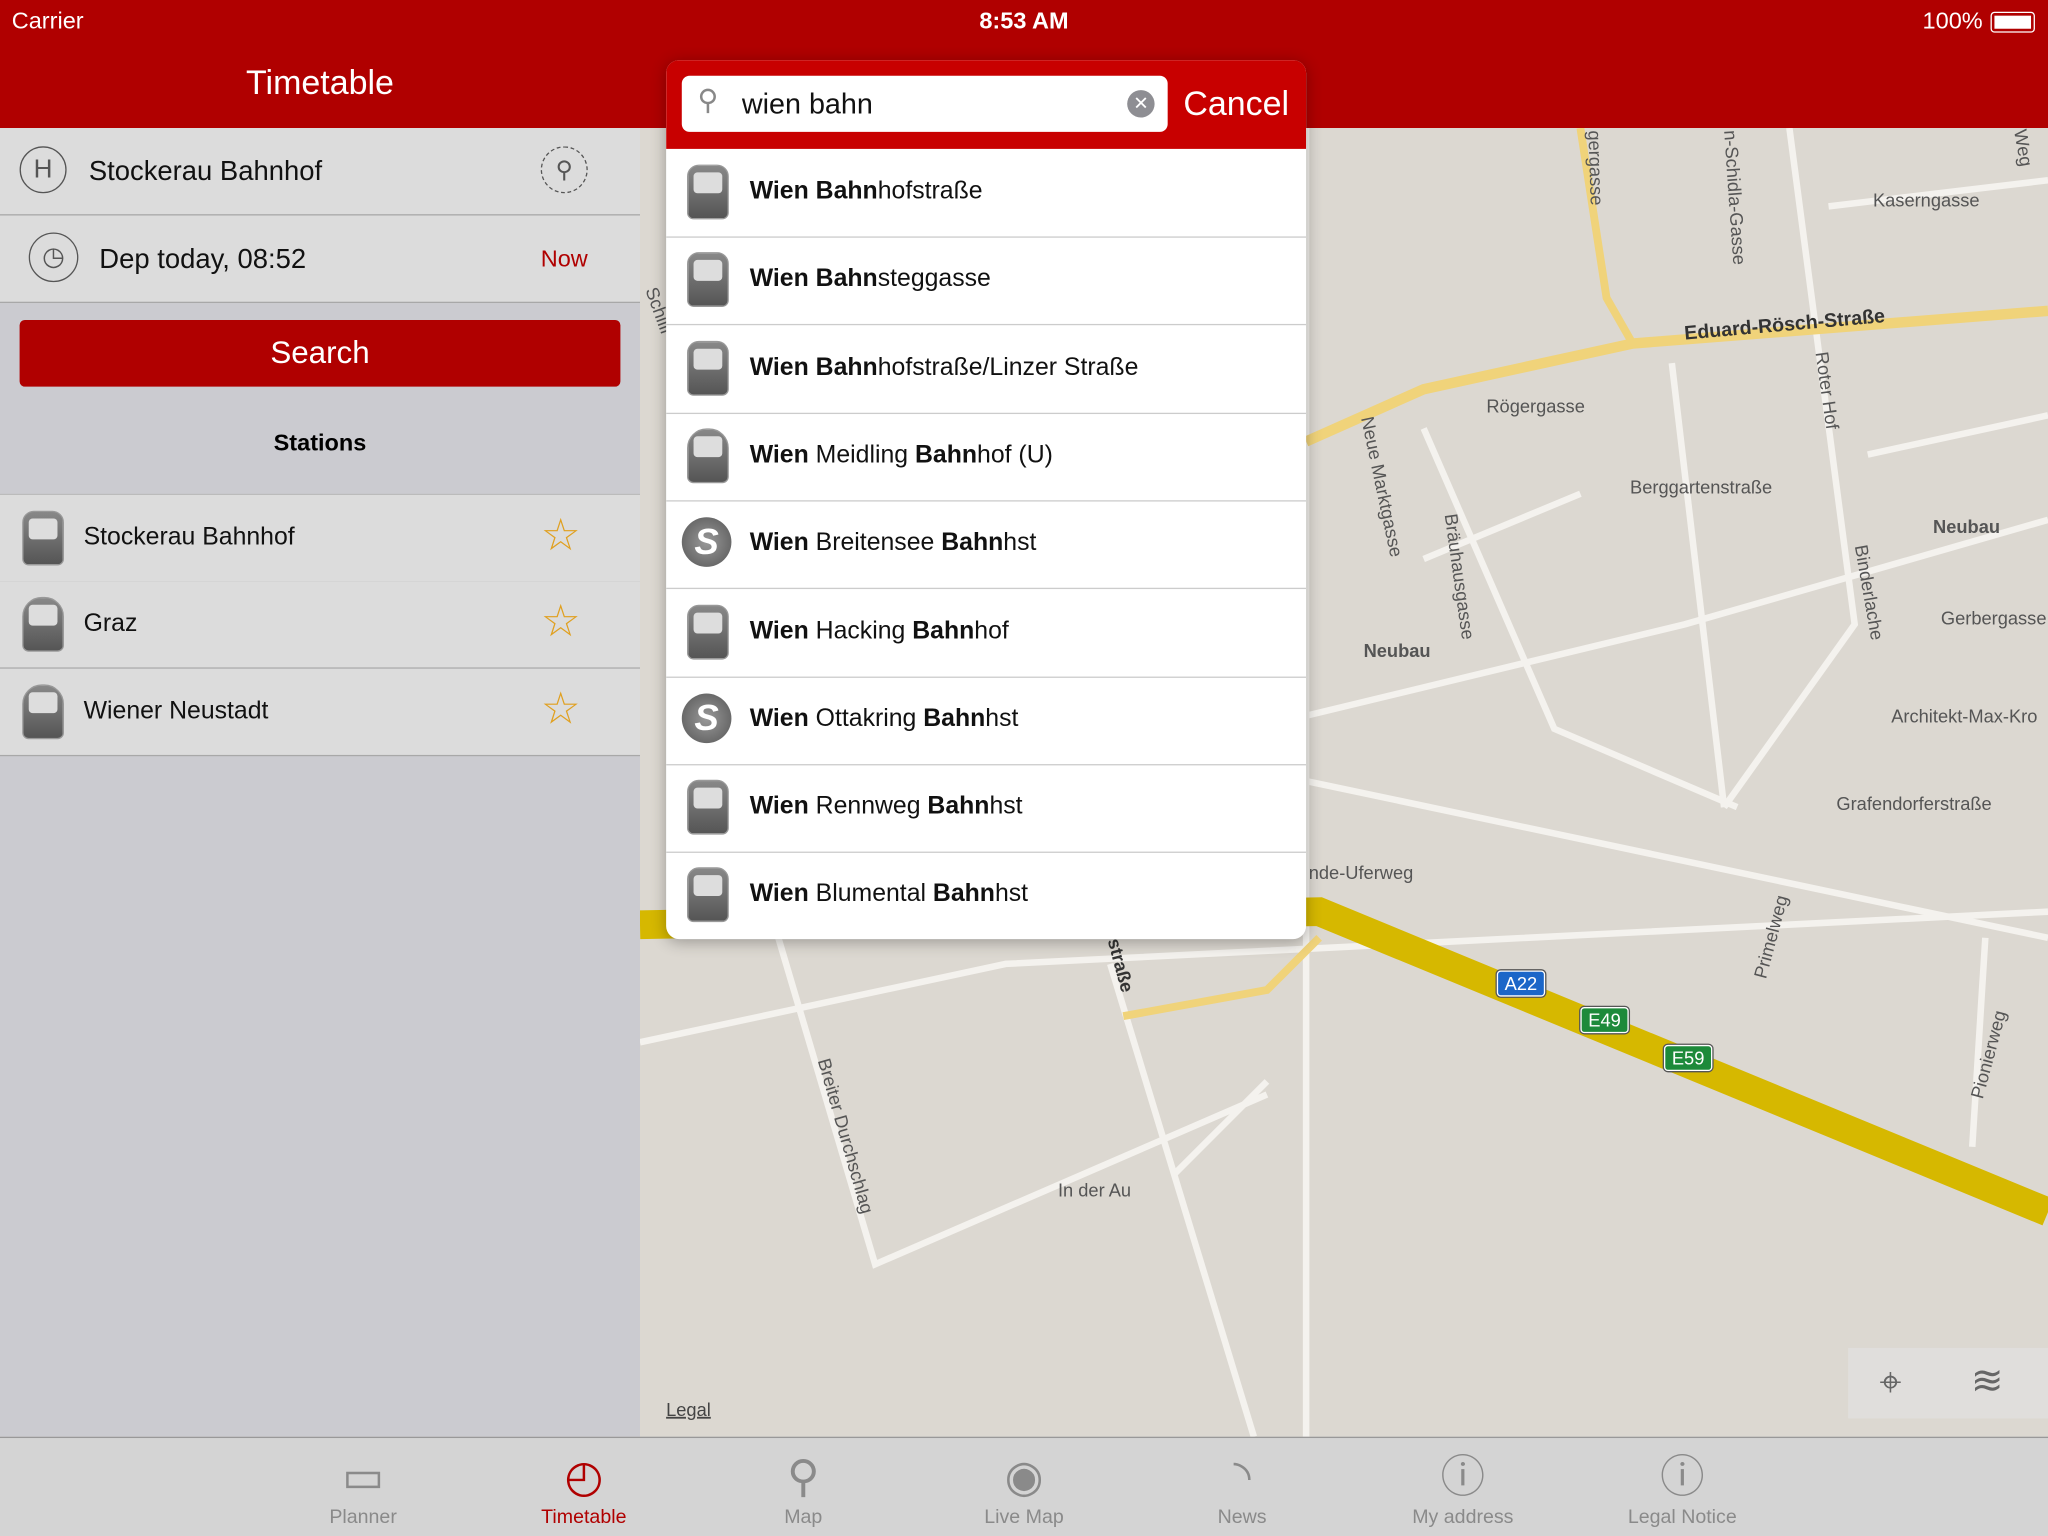  I want to click on departure-time-field: ◷ Dep today, 08:52 Now, so click(320, 259).